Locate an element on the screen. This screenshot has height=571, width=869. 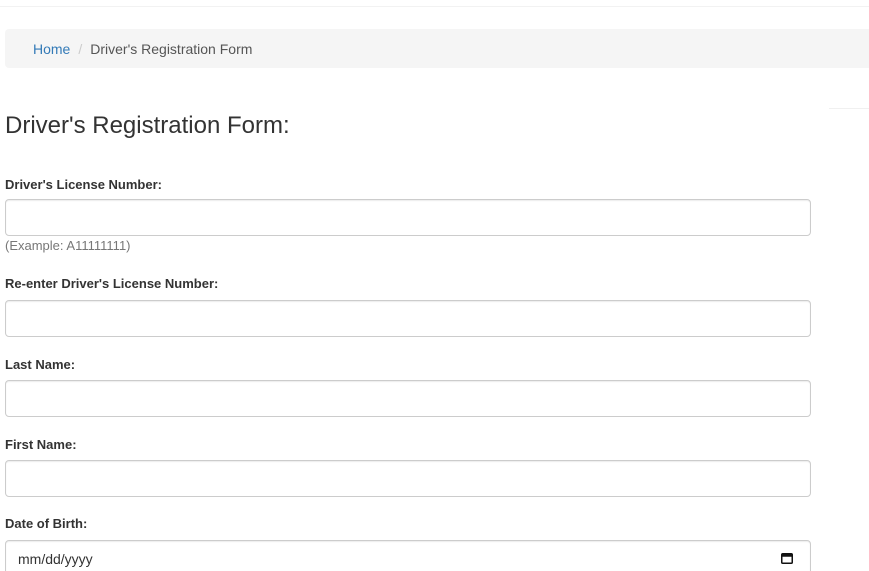
side-divider is located at coordinates (849, 108).